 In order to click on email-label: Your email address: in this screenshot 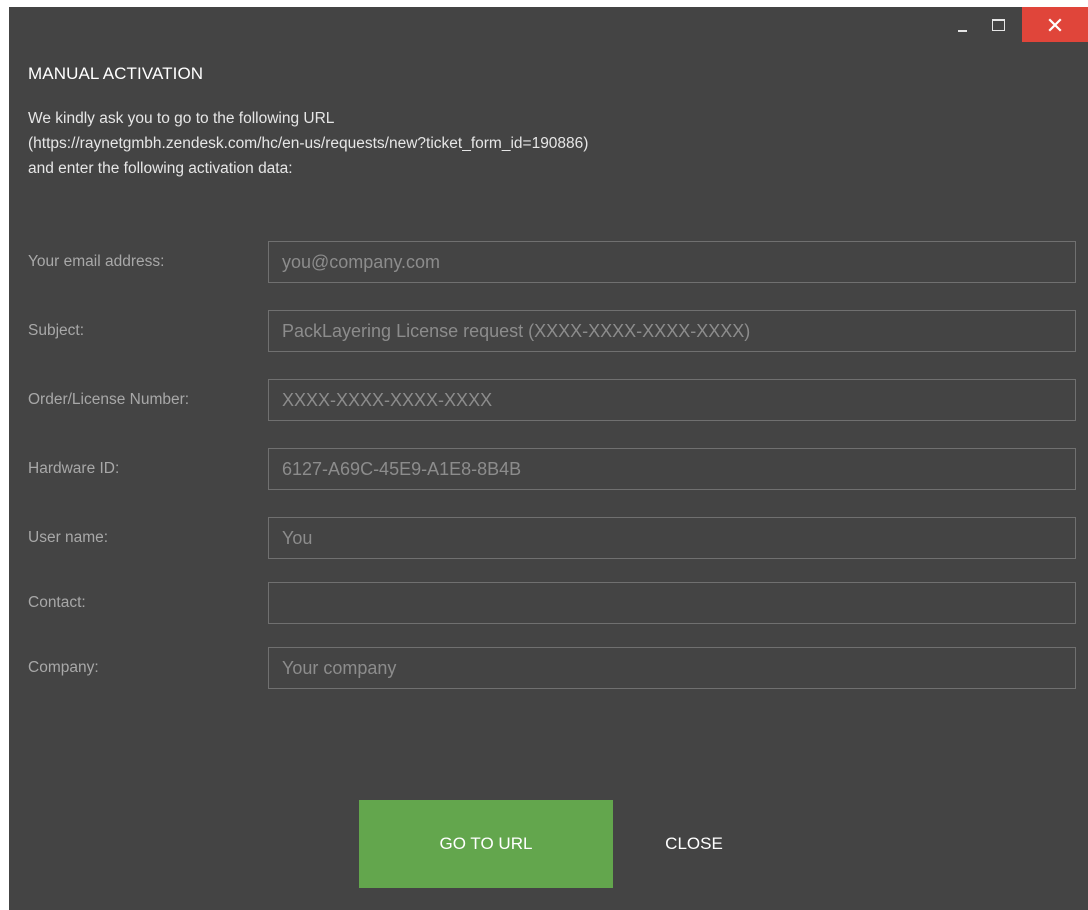, I will do `click(96, 261)`.